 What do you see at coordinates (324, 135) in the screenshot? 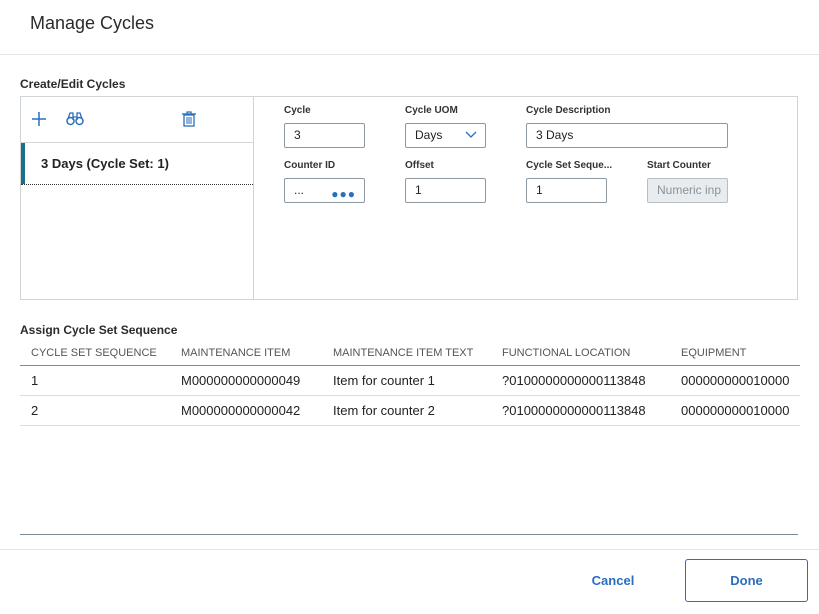
I see `cycle-input: 3` at bounding box center [324, 135].